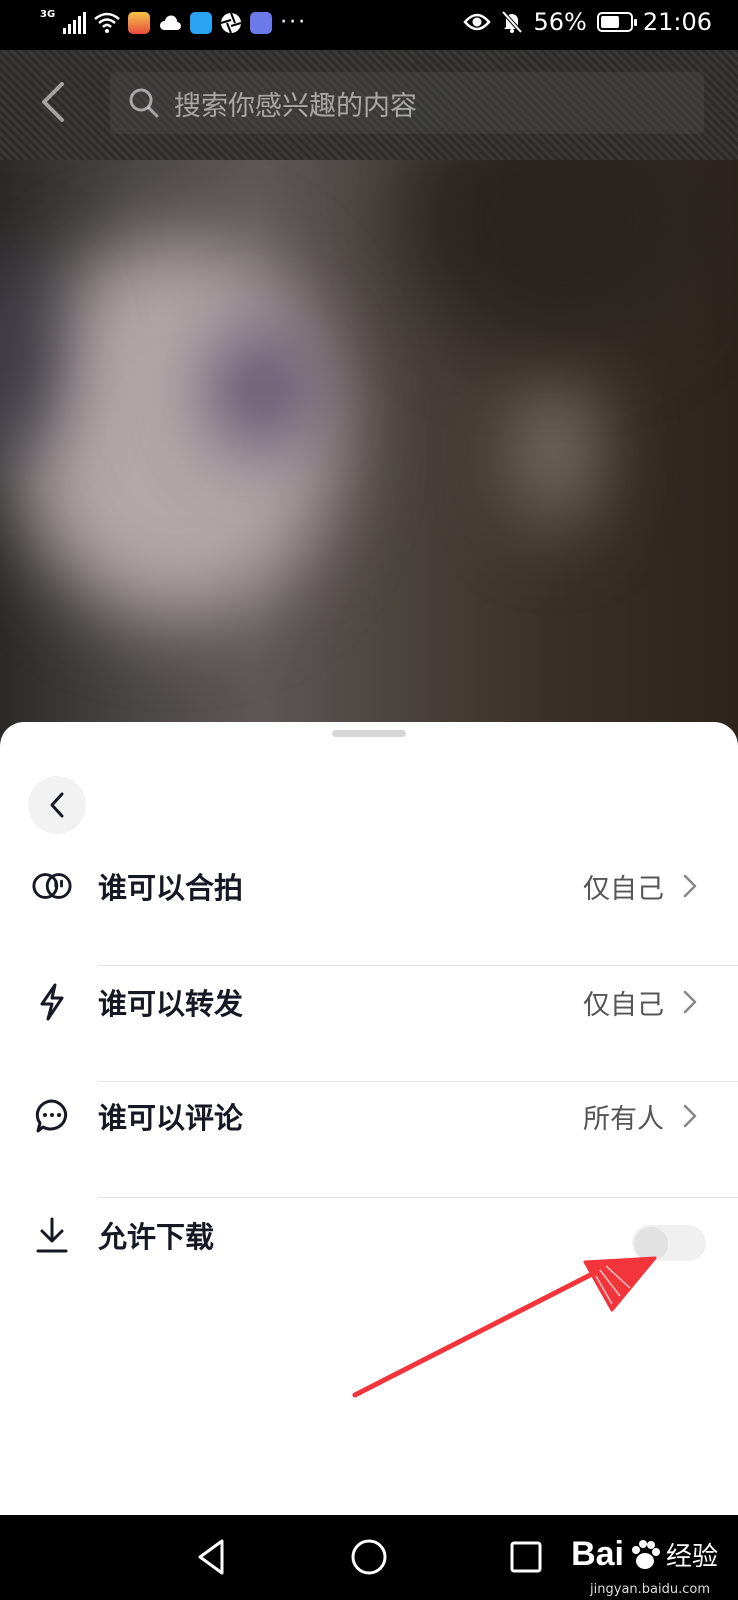  What do you see at coordinates (526, 1557) in the screenshot?
I see `nav-recents-icon` at bounding box center [526, 1557].